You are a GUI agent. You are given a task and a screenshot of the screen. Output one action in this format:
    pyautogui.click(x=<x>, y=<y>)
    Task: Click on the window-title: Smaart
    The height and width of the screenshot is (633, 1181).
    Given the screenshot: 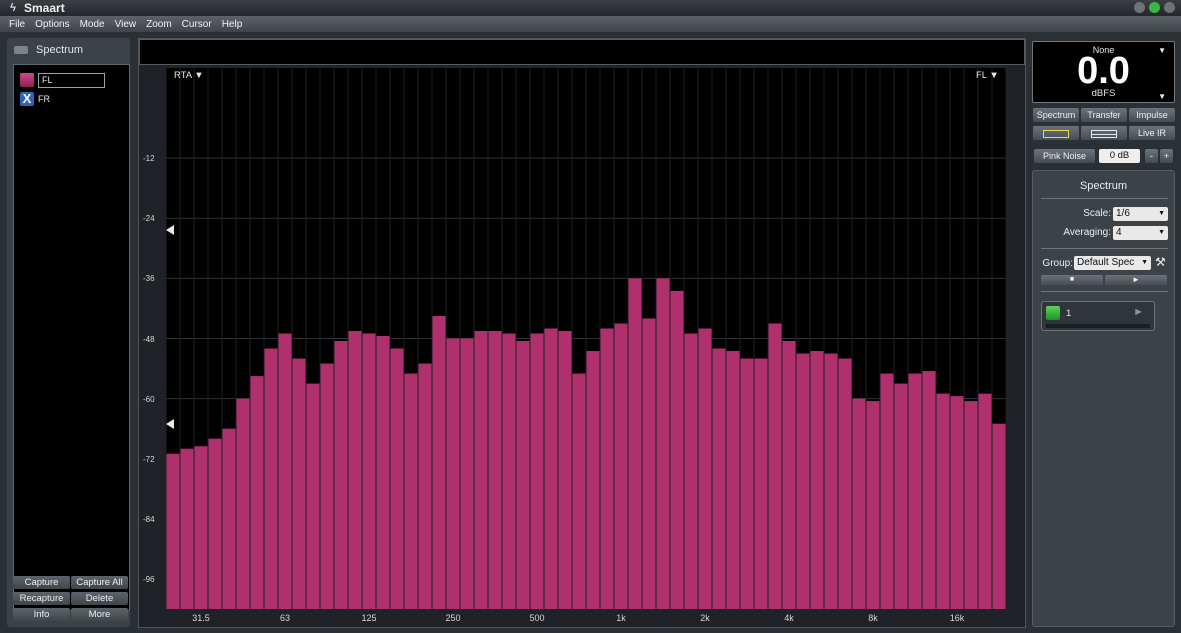 What is the action you would take?
    pyautogui.click(x=44, y=8)
    